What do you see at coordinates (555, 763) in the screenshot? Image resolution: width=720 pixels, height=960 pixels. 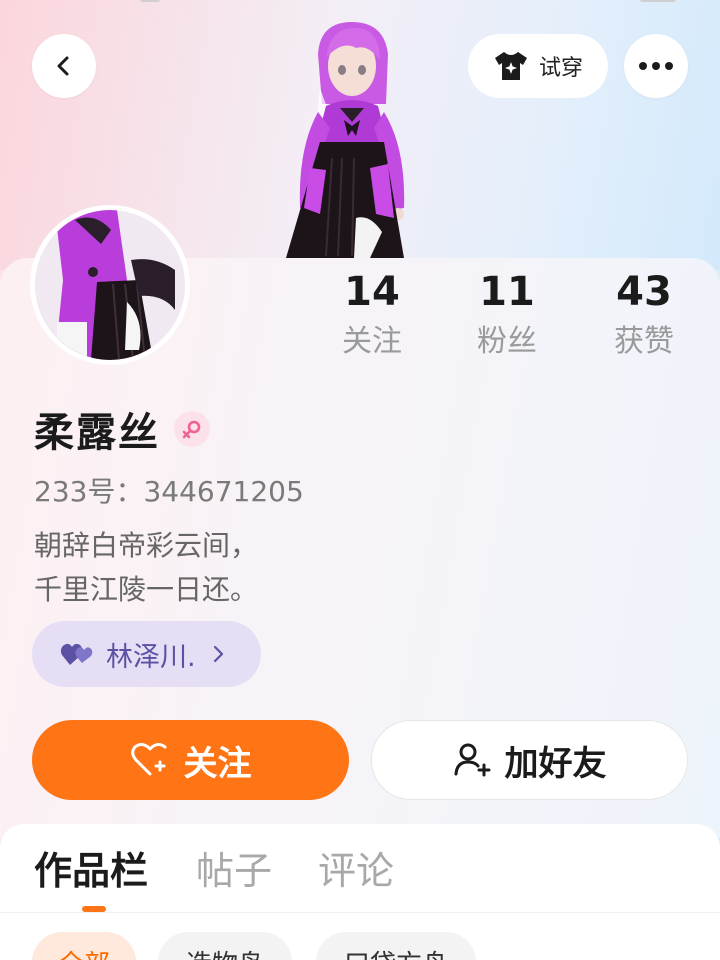 I see `add-friend-label: 加好友` at bounding box center [555, 763].